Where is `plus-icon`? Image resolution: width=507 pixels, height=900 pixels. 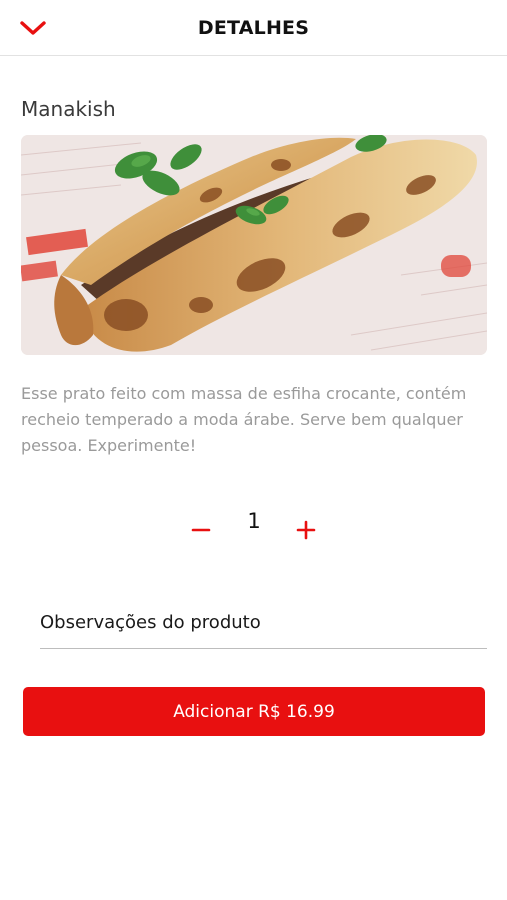 plus-icon is located at coordinates (306, 530).